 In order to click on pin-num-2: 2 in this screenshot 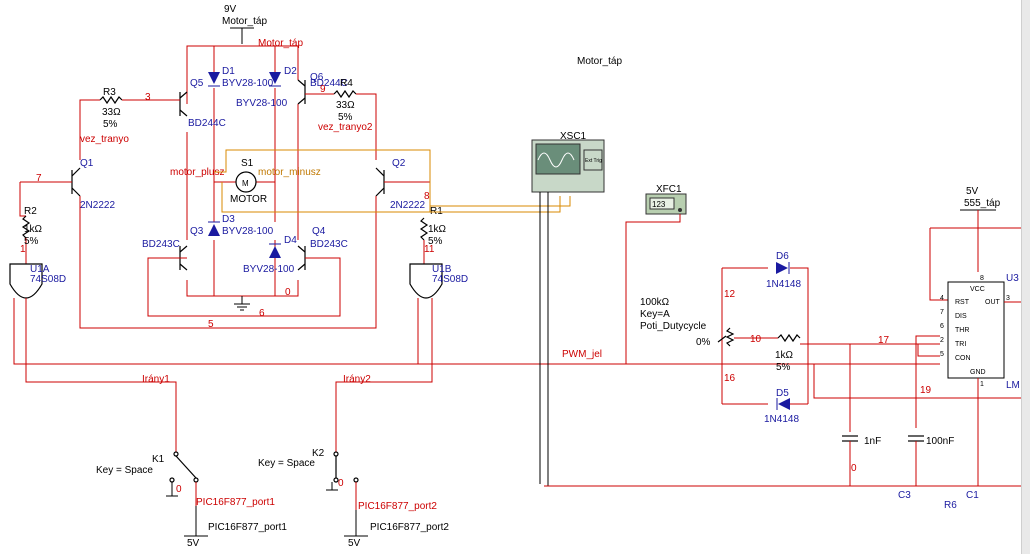, I will do `click(942, 340)`.